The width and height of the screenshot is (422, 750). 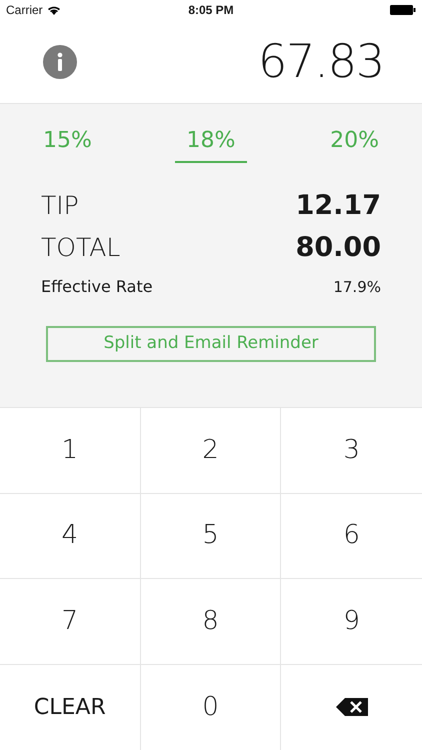 I want to click on battery-icon, so click(x=403, y=10).